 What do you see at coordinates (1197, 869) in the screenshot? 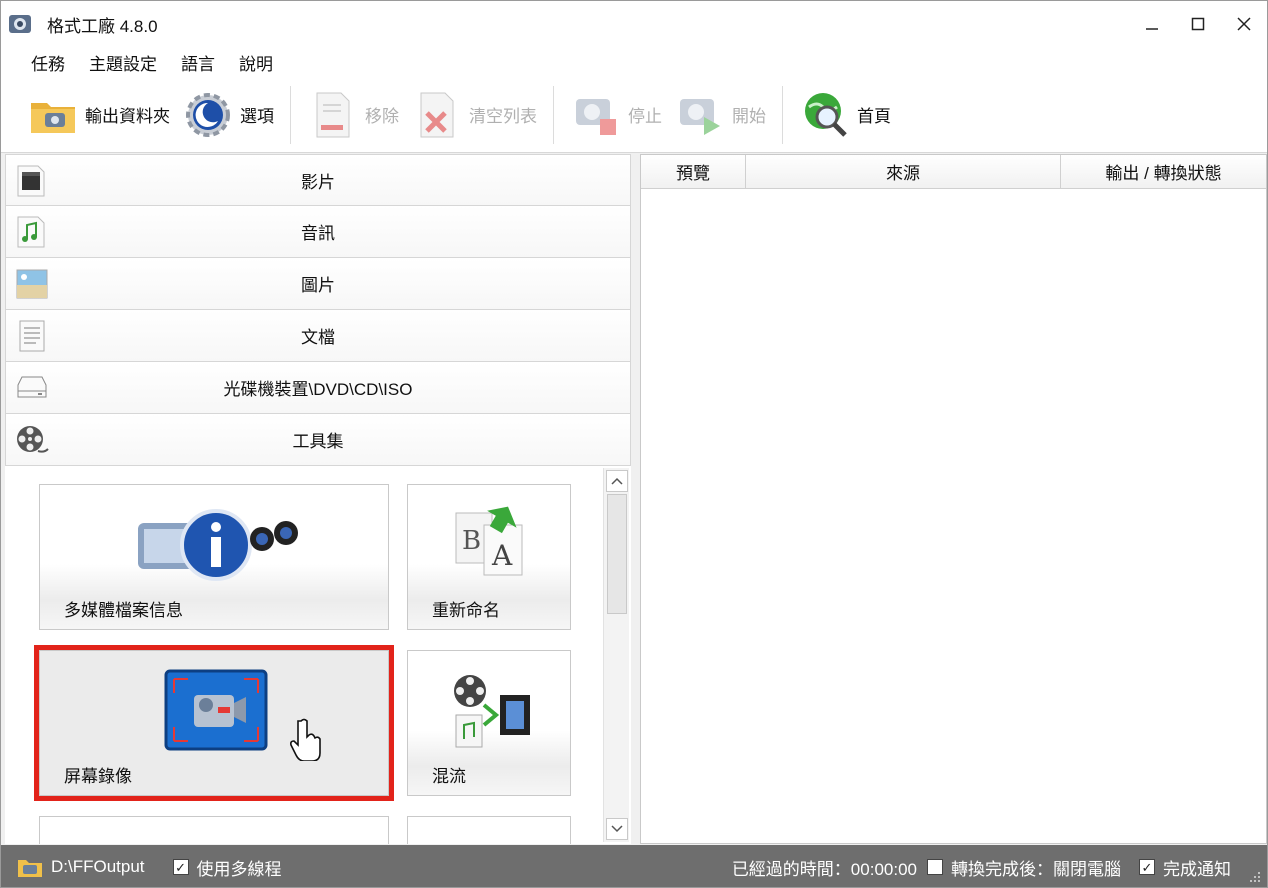
I see `notify-label: 完成通知` at bounding box center [1197, 869].